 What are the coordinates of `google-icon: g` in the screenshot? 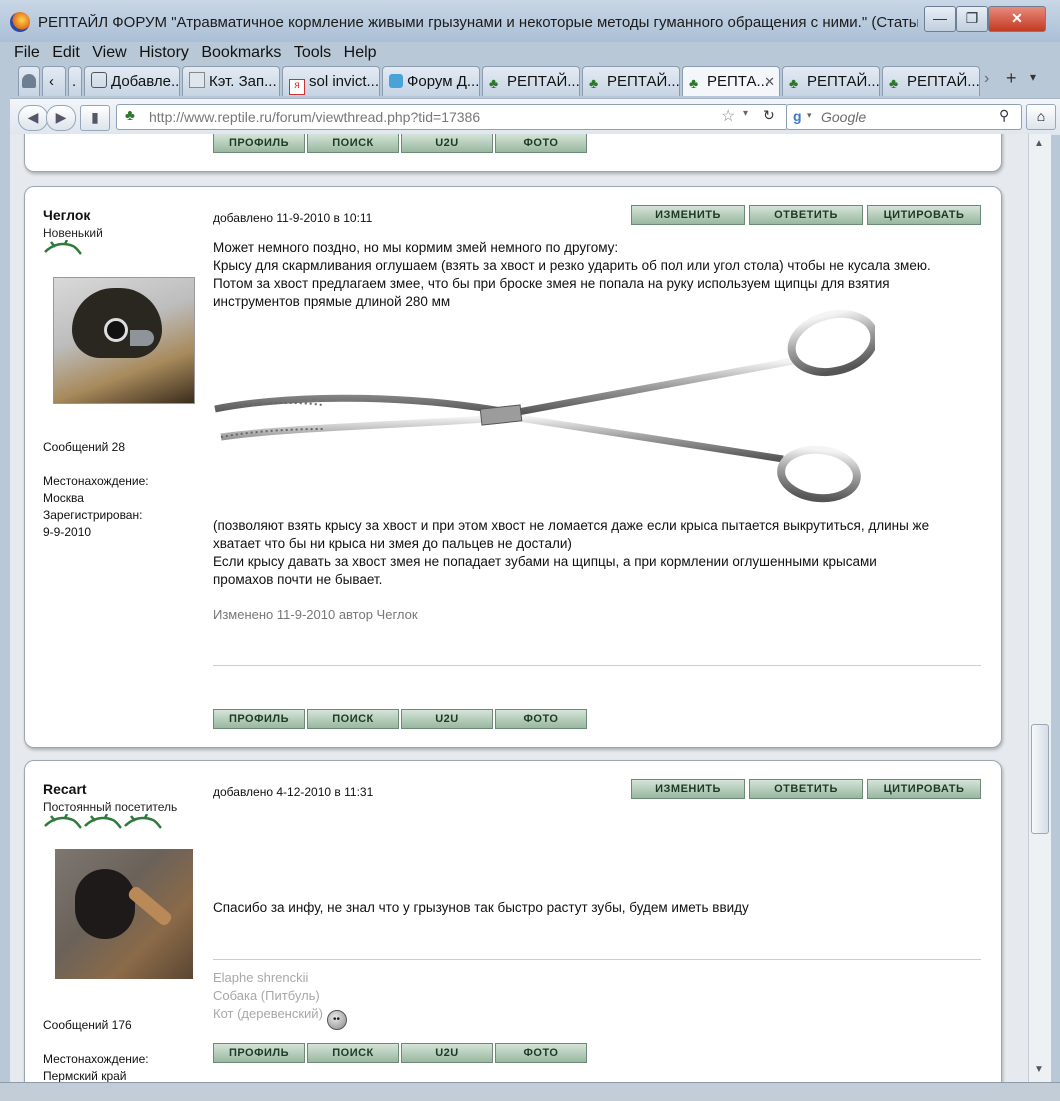 It's located at (797, 116).